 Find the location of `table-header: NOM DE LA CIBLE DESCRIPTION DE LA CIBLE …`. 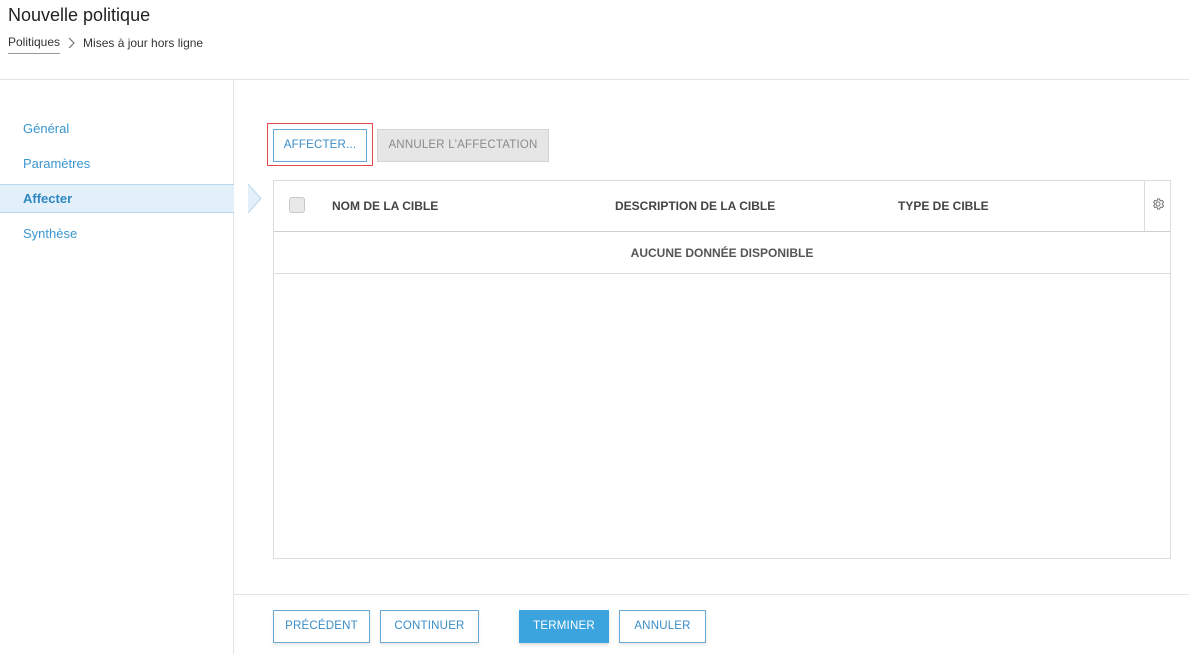

table-header: NOM DE LA CIBLE DESCRIPTION DE LA CIBLE … is located at coordinates (722, 206).